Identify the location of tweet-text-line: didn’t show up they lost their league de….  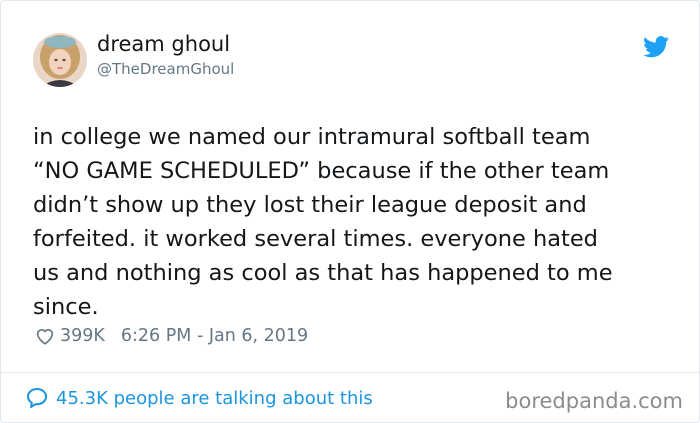
(310, 205).